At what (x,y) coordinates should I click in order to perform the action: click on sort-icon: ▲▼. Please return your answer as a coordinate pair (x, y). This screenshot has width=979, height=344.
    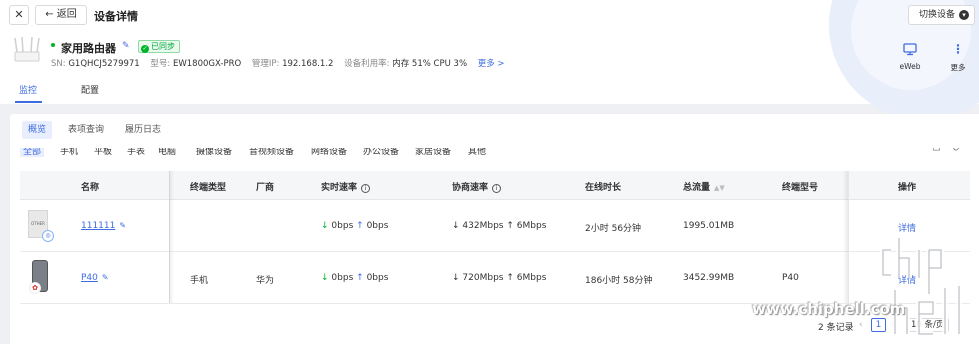
    Looking at the image, I should click on (719, 188).